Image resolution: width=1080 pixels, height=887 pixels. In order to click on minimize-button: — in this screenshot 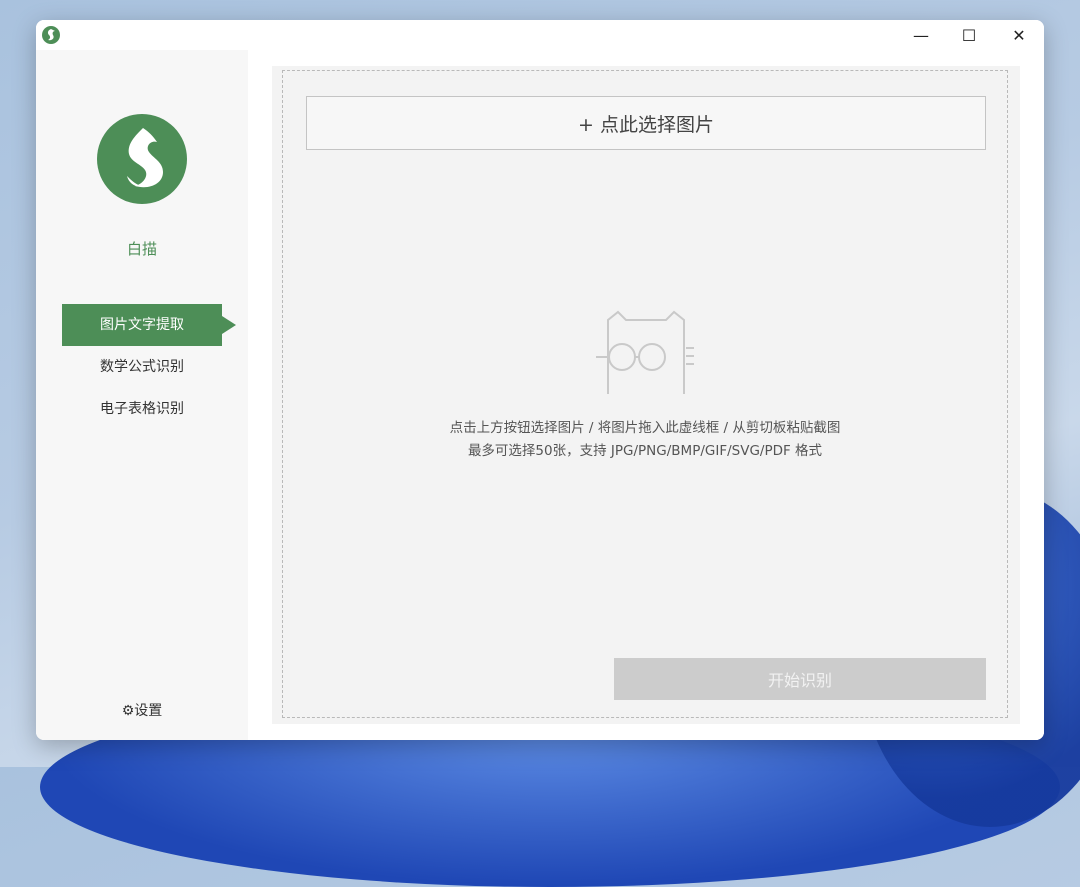, I will do `click(921, 35)`.